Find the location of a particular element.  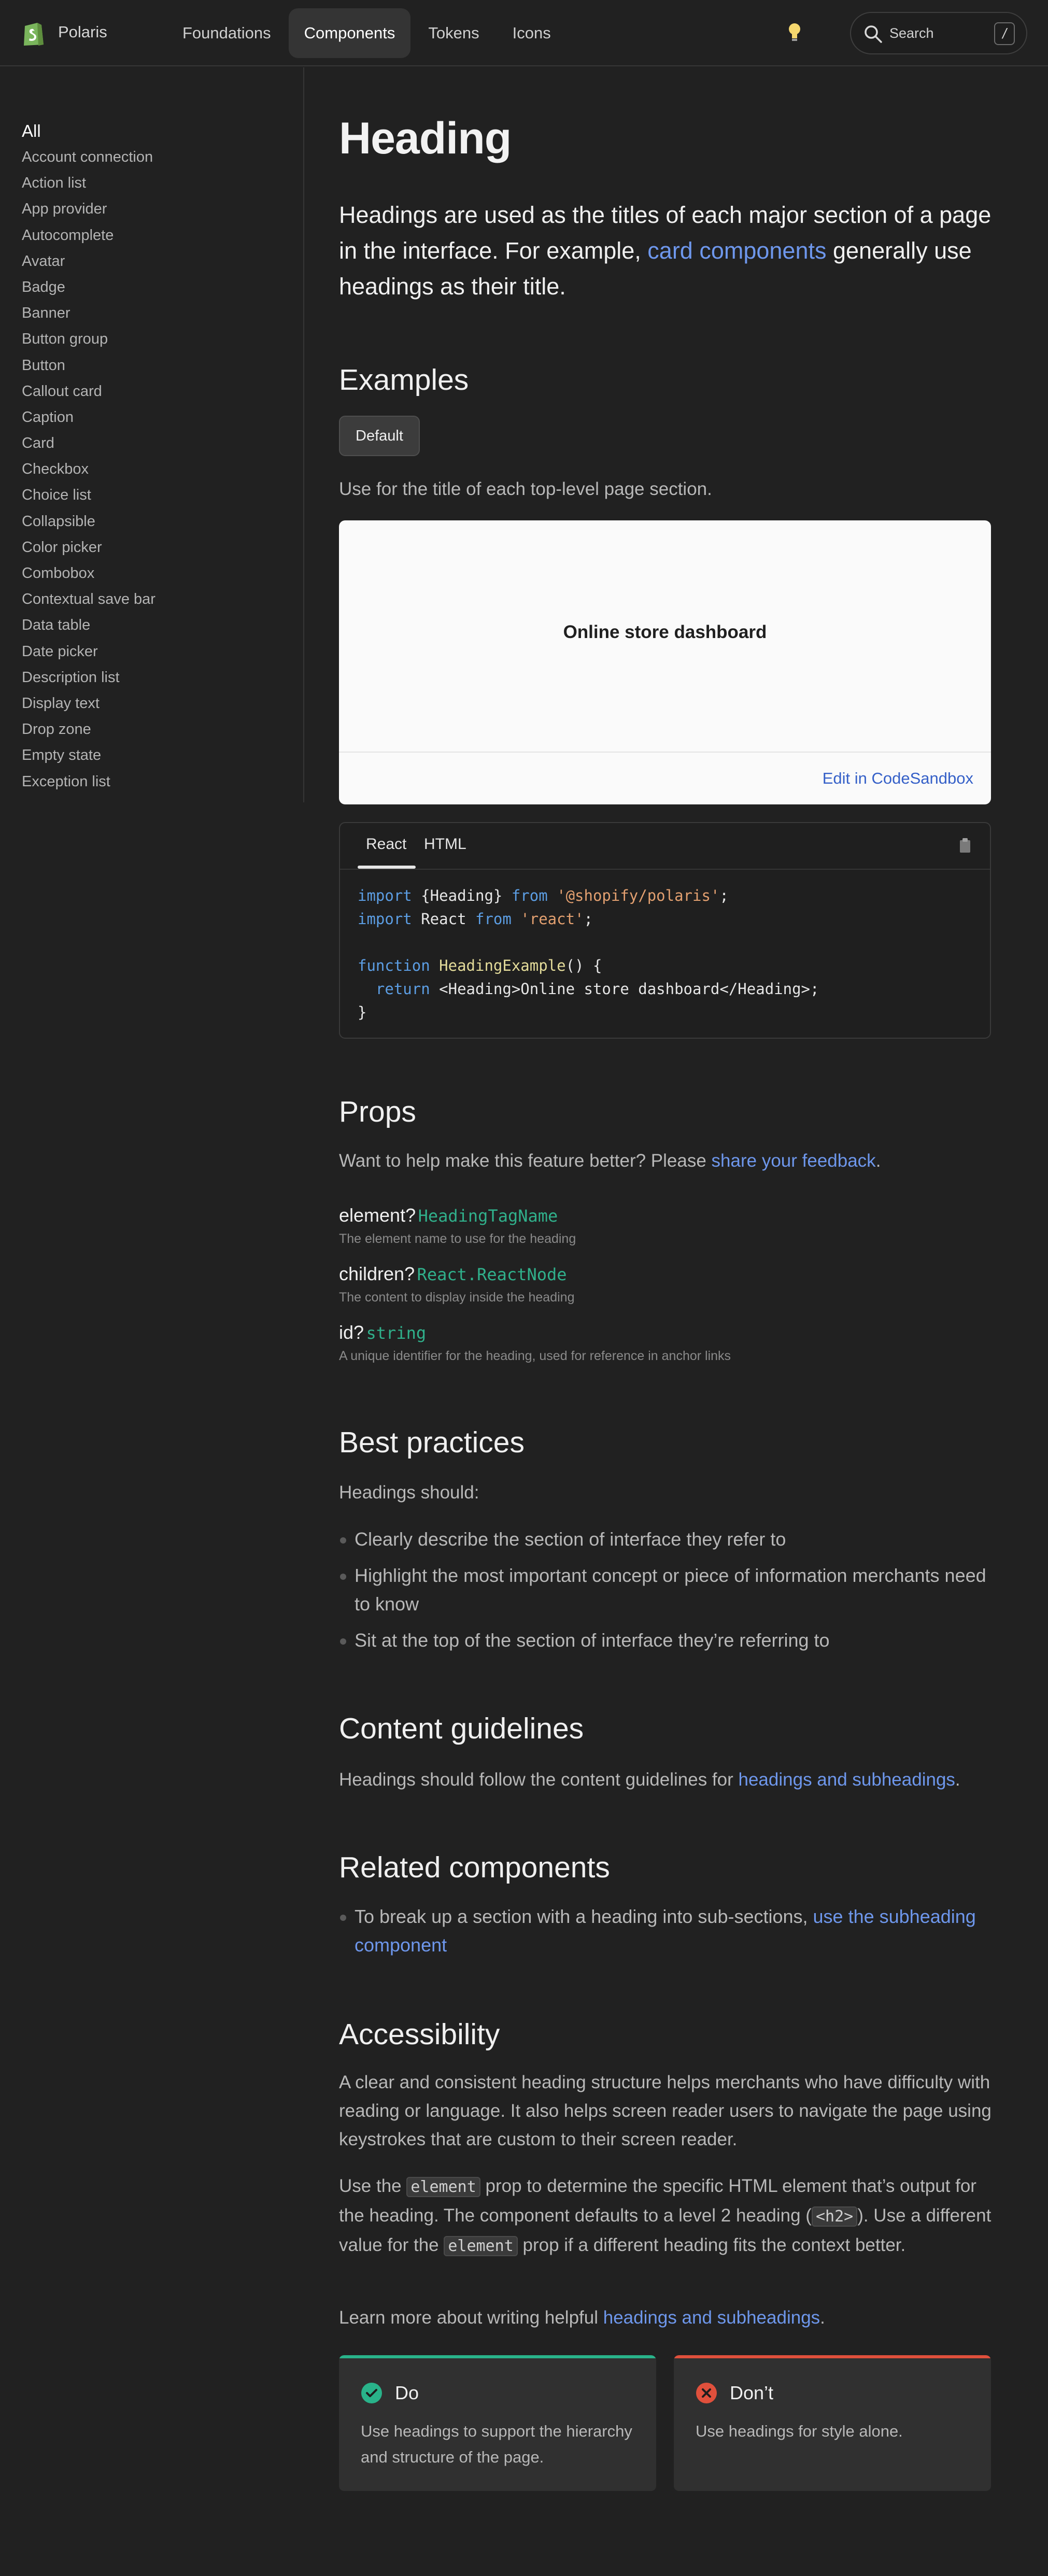

preview-footer: Edit in CodeSandbox is located at coordinates (665, 778).